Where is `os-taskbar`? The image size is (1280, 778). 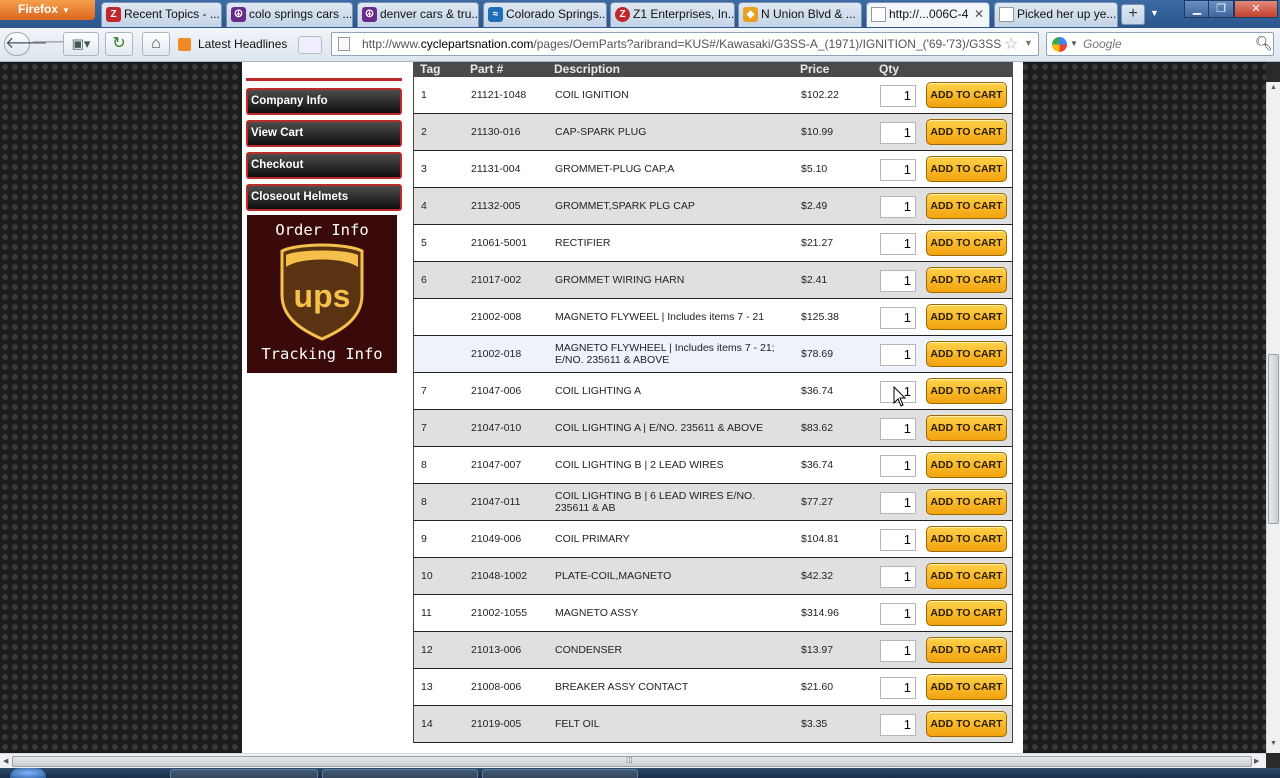
os-taskbar is located at coordinates (640, 773).